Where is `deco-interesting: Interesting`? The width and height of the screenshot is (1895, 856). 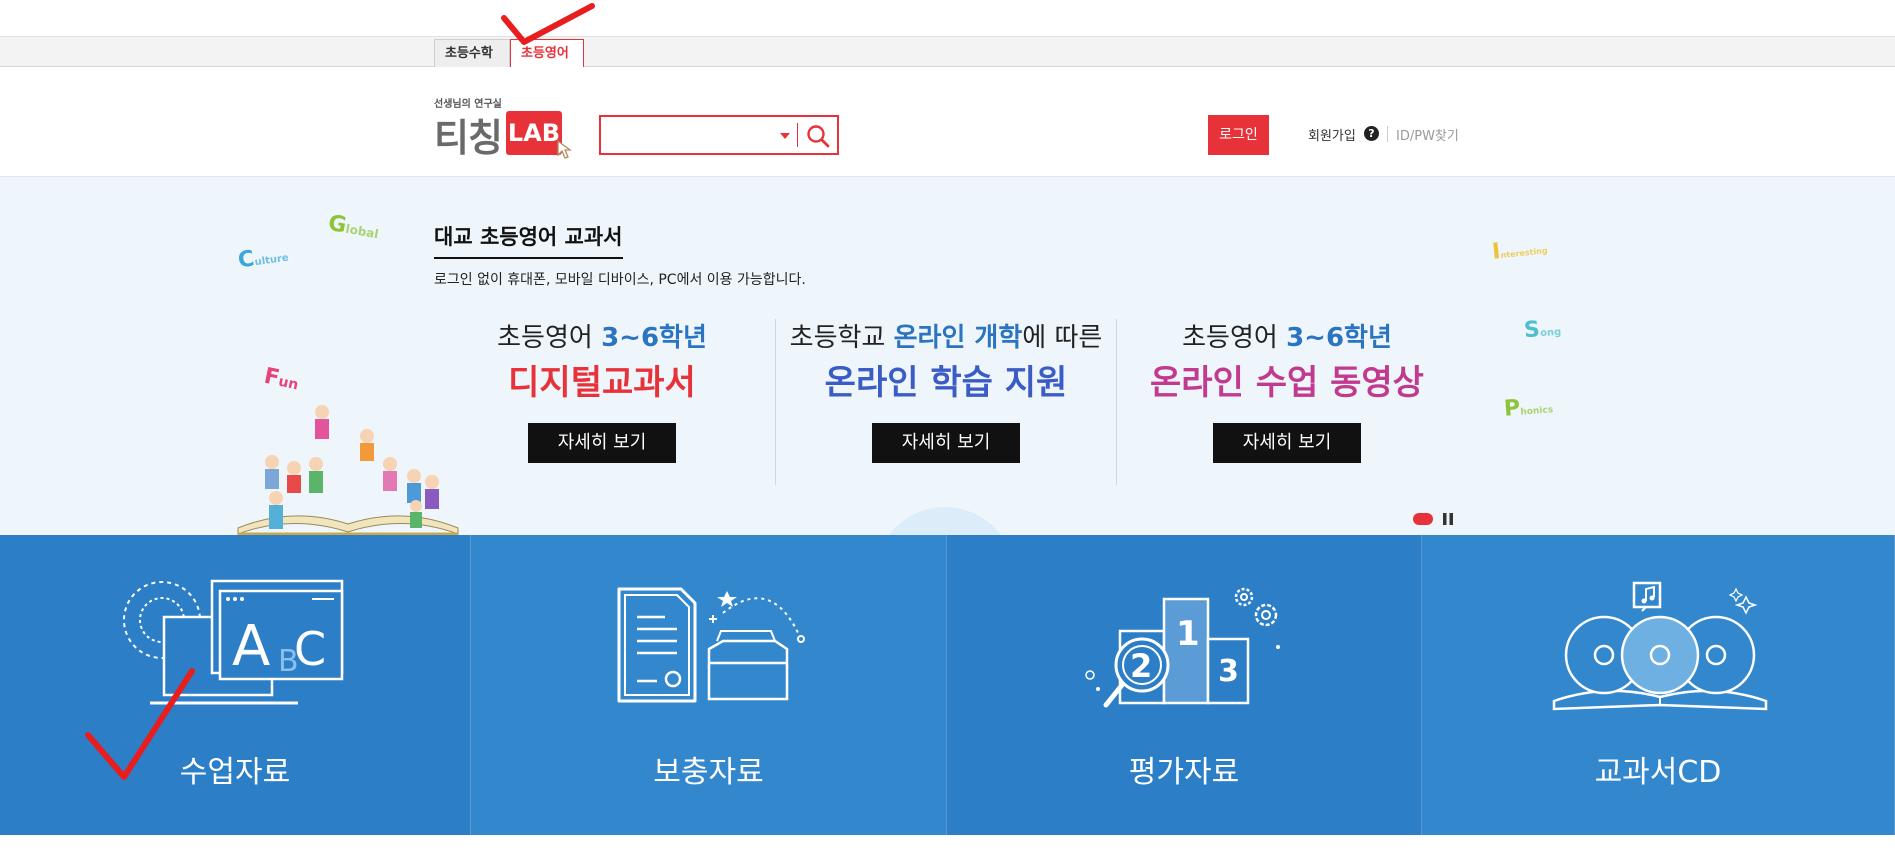
deco-interesting: Interesting is located at coordinates (1519, 252).